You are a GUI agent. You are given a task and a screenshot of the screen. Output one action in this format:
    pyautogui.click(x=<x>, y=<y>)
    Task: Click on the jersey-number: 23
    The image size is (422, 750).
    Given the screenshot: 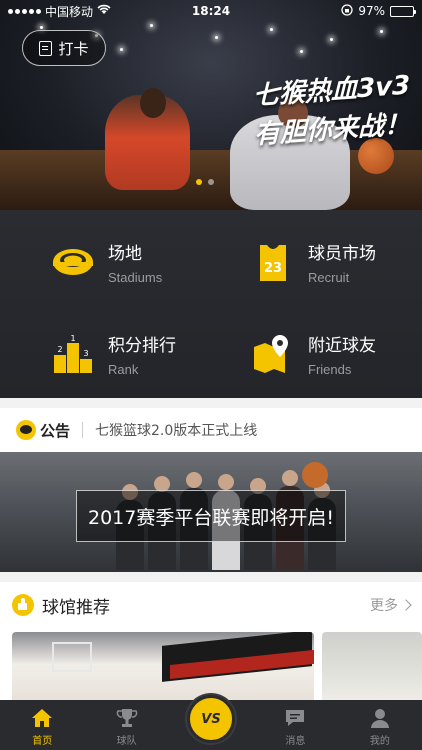 What is the action you would take?
    pyautogui.click(x=273, y=268)
    